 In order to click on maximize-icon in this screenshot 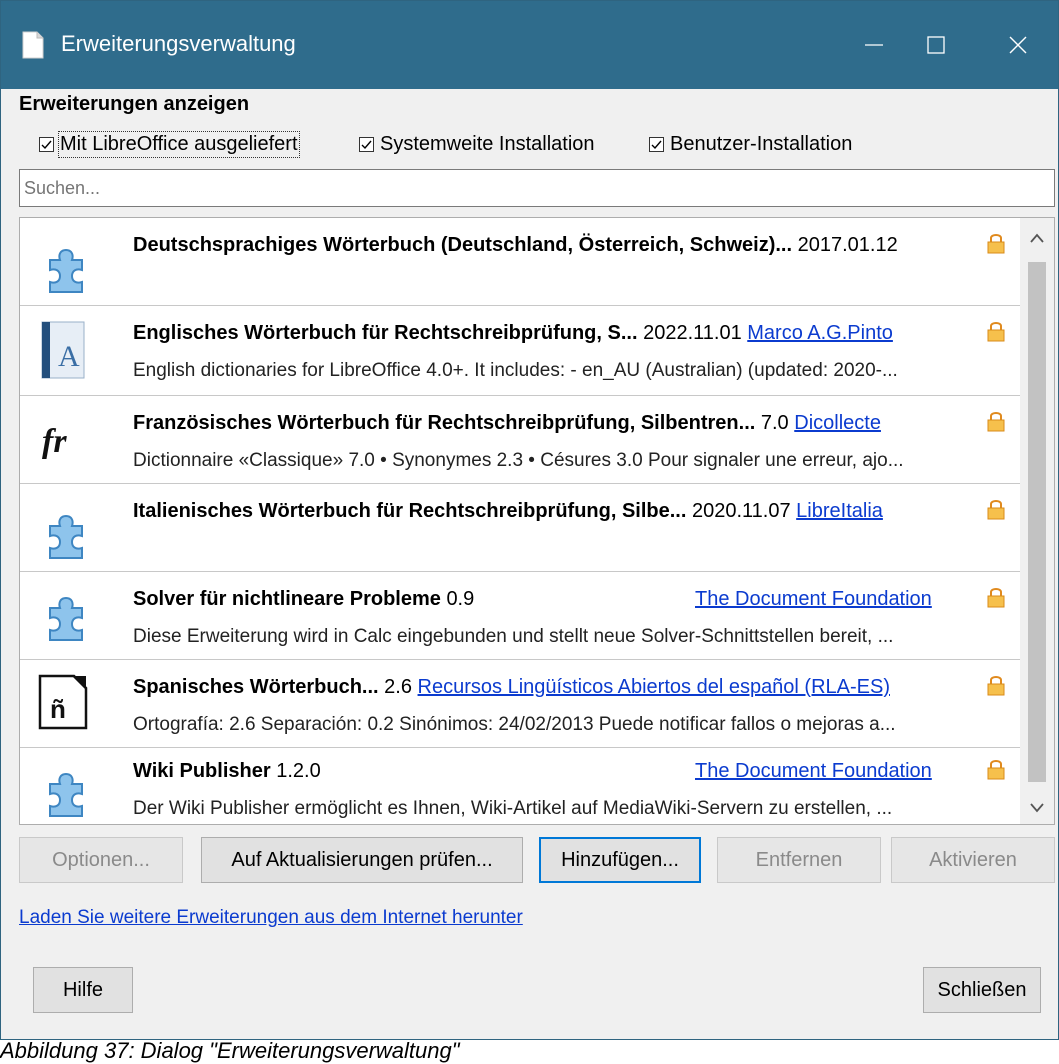, I will do `click(936, 45)`.